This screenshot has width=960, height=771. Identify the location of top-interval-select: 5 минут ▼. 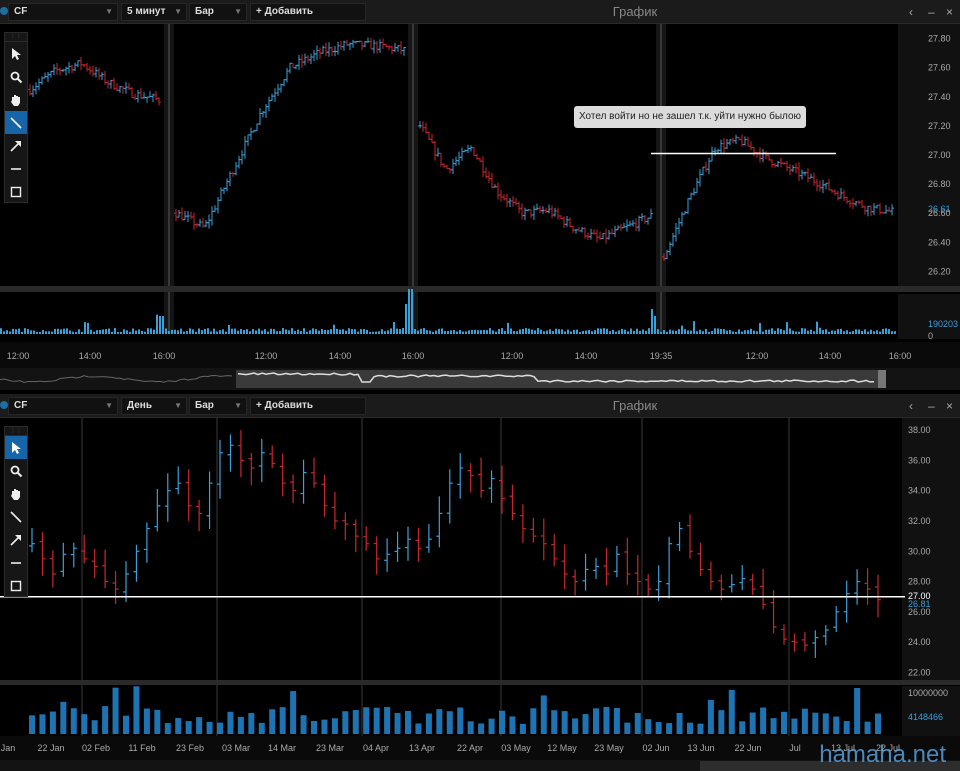
(154, 12).